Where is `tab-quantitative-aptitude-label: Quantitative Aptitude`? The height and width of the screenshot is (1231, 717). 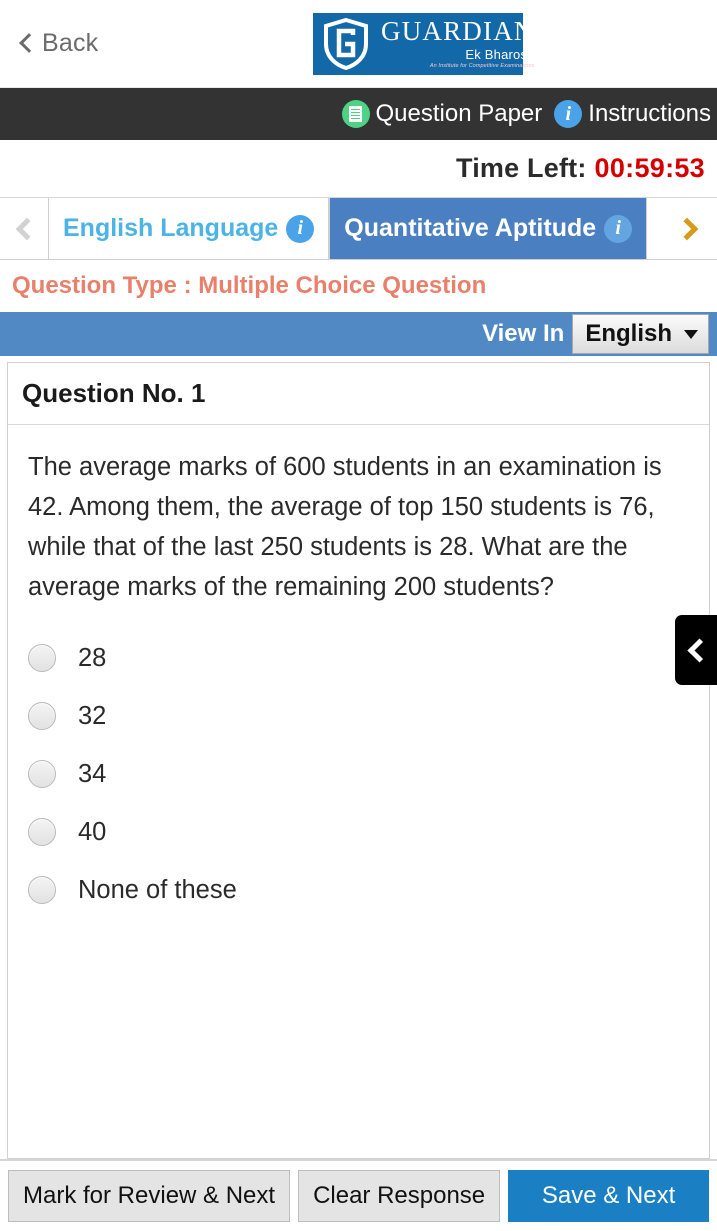
tab-quantitative-aptitude-label: Quantitative Aptitude is located at coordinates (470, 228).